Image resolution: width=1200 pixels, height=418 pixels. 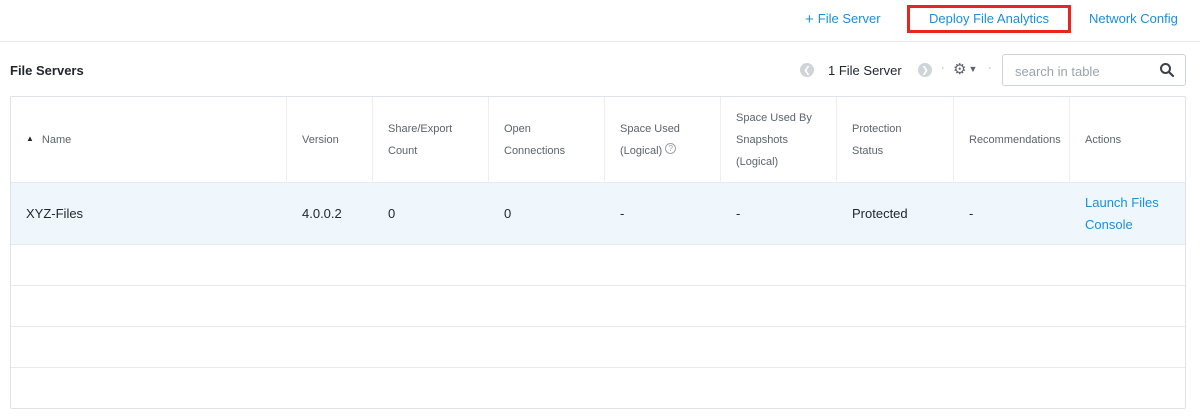 What do you see at coordinates (47, 70) in the screenshot?
I see `section-title: File Servers` at bounding box center [47, 70].